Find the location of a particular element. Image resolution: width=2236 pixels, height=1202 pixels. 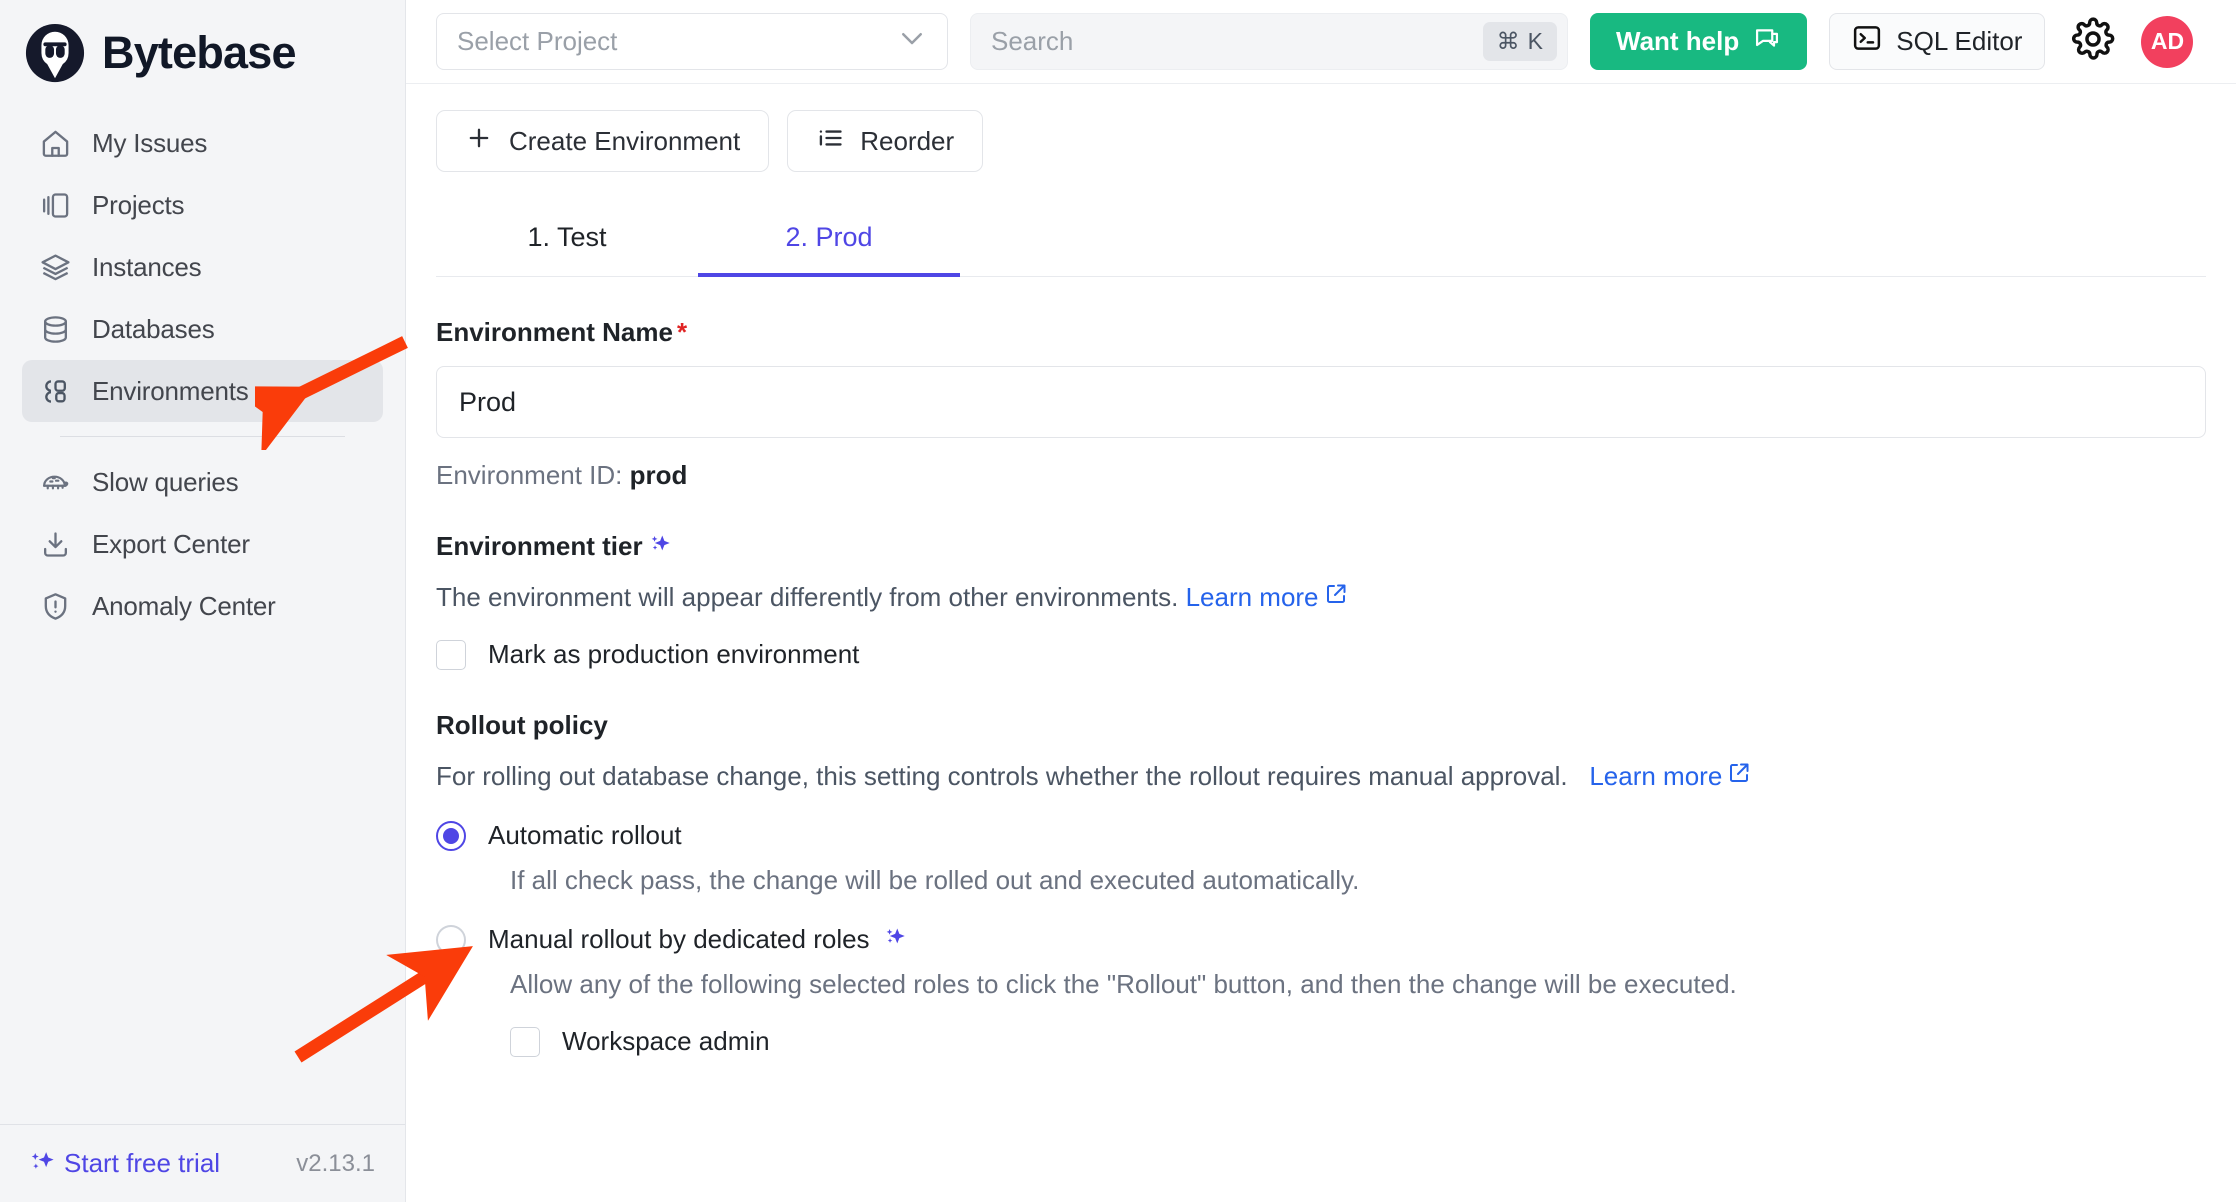

sql-editor-button: SQL Editor is located at coordinates (1937, 41).